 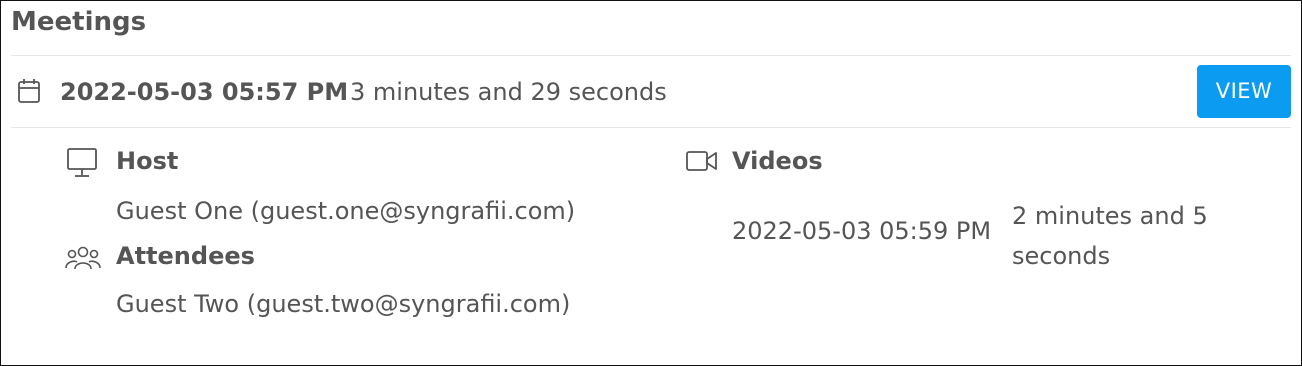 What do you see at coordinates (702, 161) in the screenshot?
I see `video-camera-icon` at bounding box center [702, 161].